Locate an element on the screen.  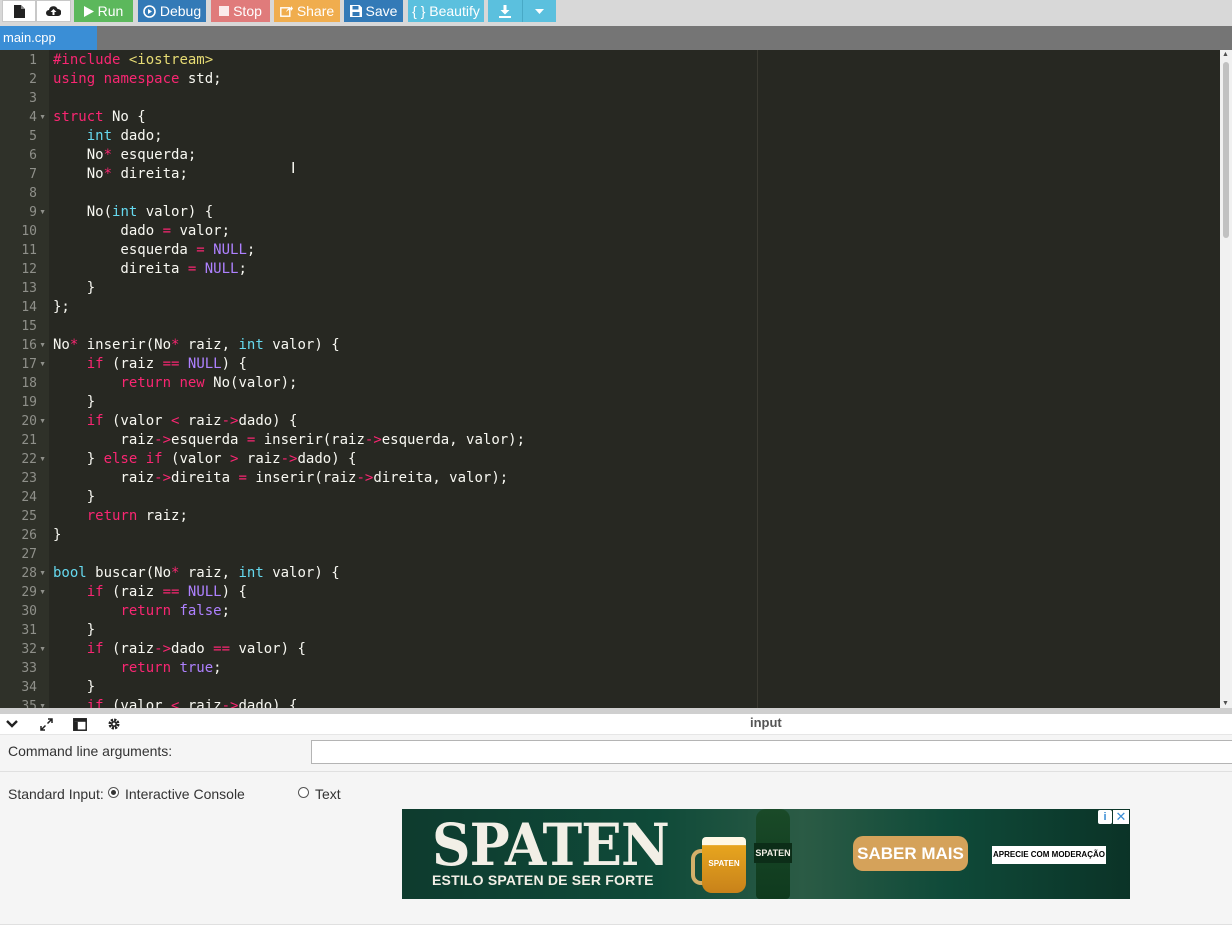
code-line: esquerda = NULL; is located at coordinates (154, 250).